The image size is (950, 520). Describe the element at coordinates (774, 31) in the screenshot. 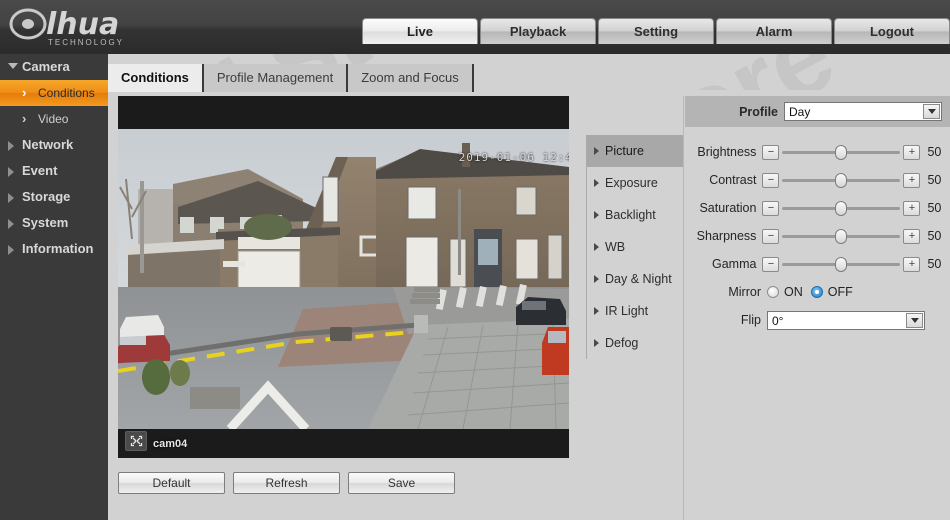

I see `topnav-item-alarm: Alarm` at that location.